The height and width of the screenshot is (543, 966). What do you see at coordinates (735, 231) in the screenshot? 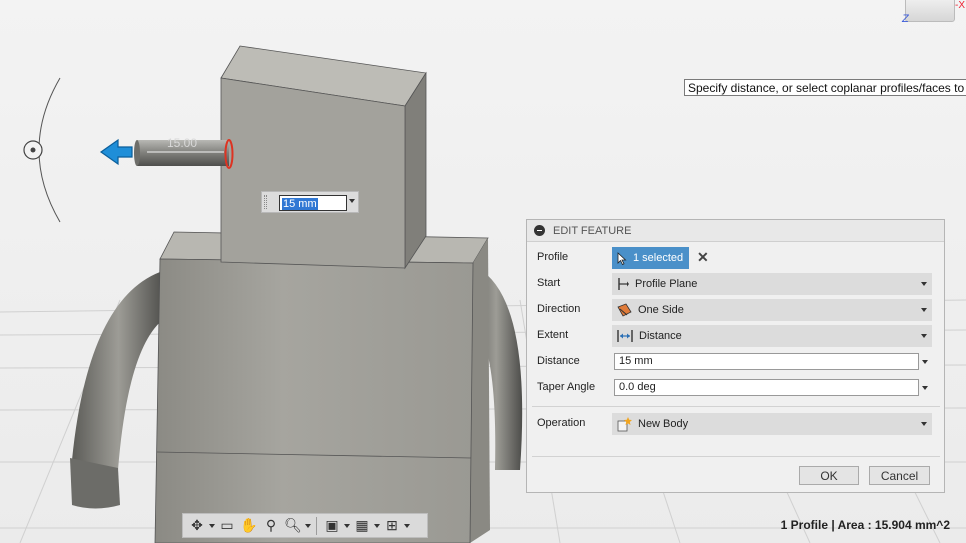
I see `panel-header: EDIT FEATURE` at bounding box center [735, 231].